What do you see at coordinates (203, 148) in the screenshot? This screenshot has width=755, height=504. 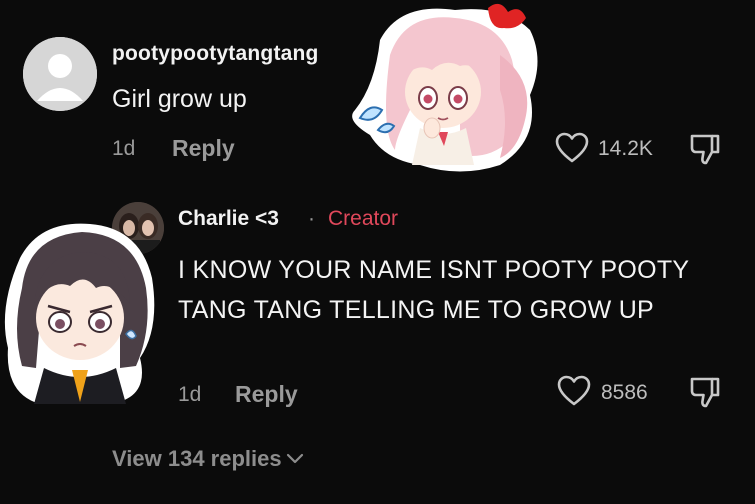 I see `comment-reply-button: Reply` at bounding box center [203, 148].